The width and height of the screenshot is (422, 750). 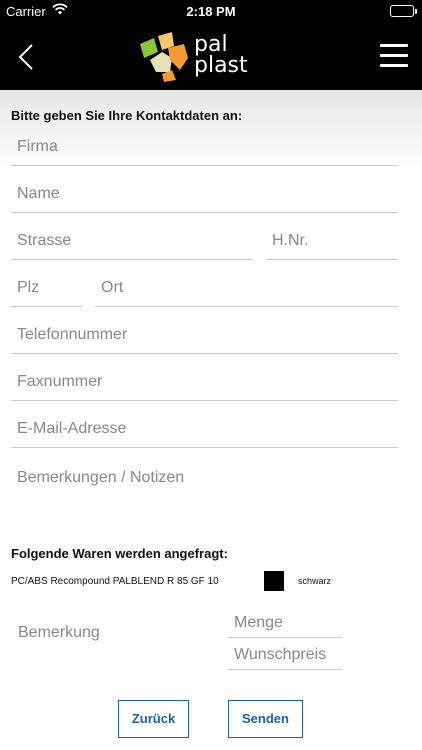 I want to click on color-swatch, so click(x=274, y=581).